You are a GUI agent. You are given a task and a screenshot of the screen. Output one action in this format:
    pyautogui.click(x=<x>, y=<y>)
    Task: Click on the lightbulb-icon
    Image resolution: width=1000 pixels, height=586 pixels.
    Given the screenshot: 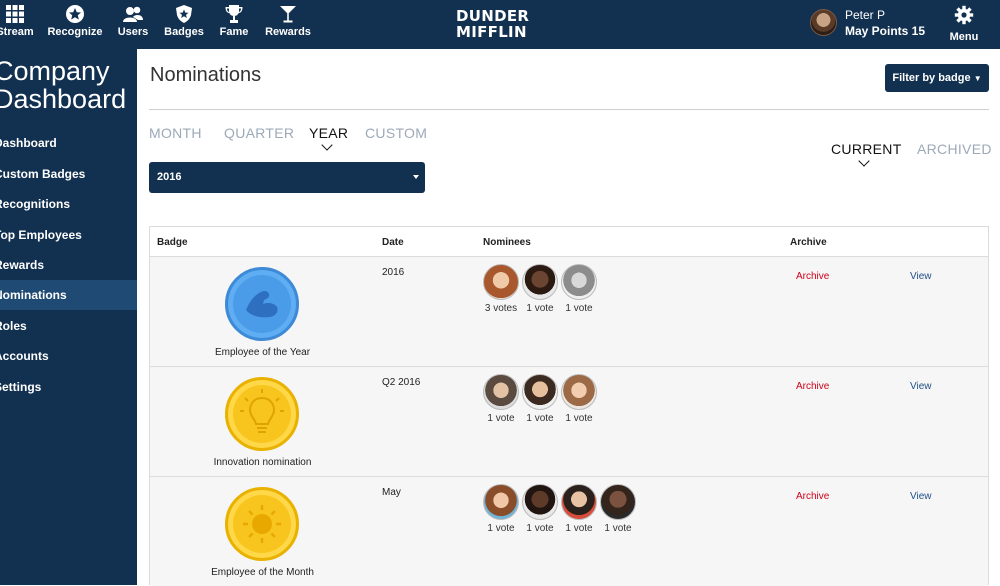 What is the action you would take?
    pyautogui.click(x=262, y=414)
    